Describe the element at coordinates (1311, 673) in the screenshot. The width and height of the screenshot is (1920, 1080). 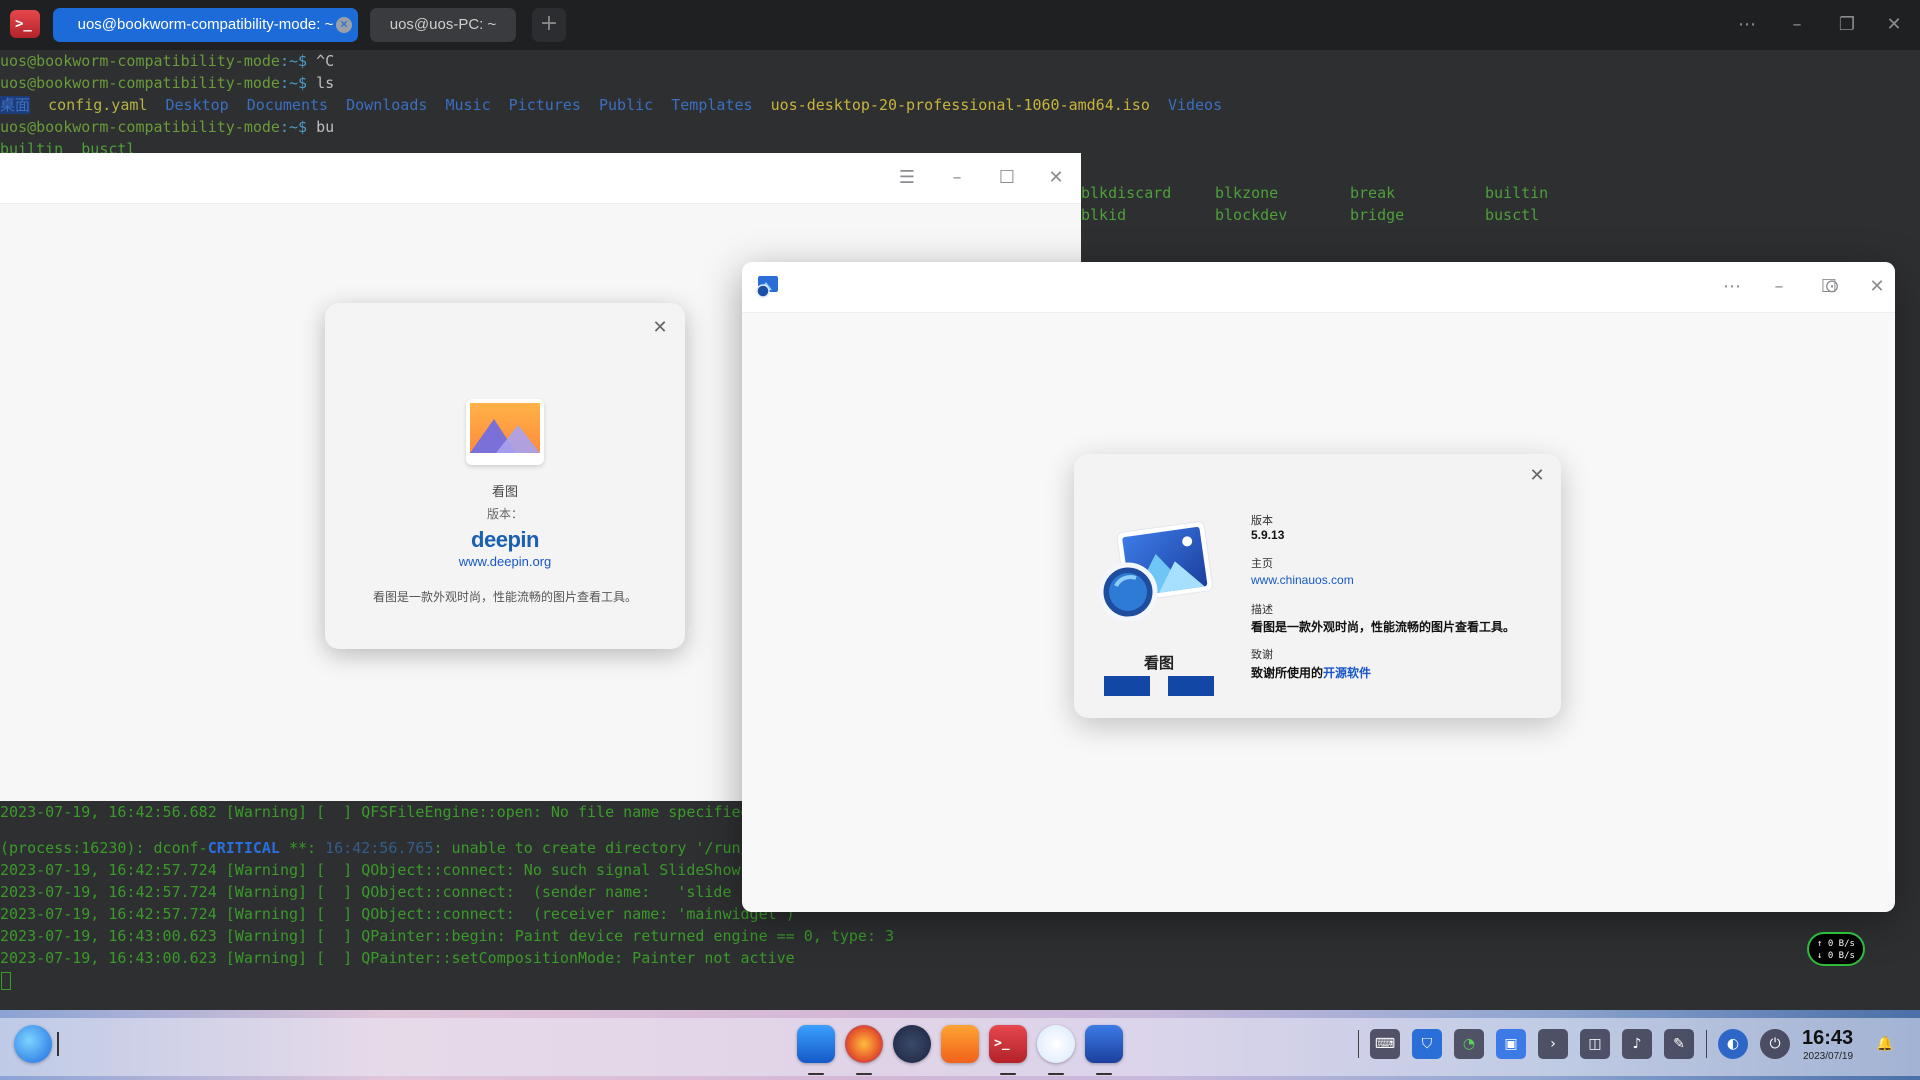
I see `thanks-value: 致谢所使用的开源软件` at that location.